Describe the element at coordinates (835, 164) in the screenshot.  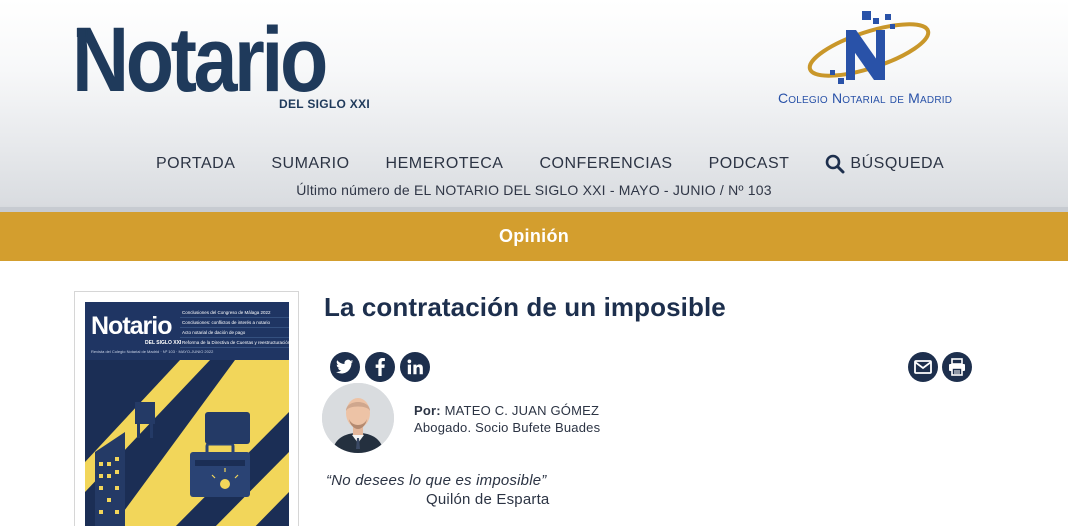
I see `search-icon` at that location.